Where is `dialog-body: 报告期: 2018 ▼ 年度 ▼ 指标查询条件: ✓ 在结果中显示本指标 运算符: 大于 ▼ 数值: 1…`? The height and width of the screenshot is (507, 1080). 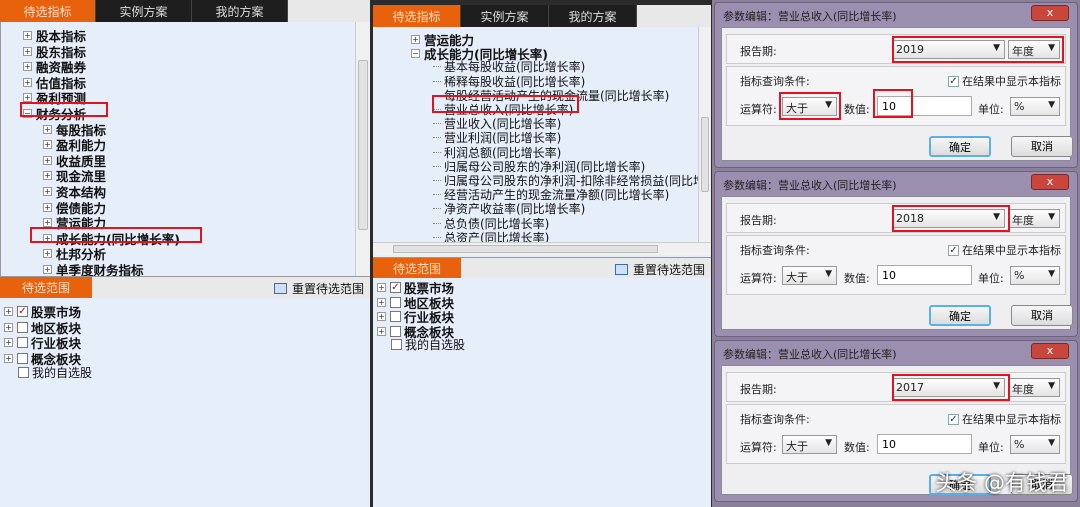
dialog-body: 报告期: 2018 ▼ 年度 ▼ 指标查询条件: ✓ 在结果中显示本指标 运算符: 大于 ▼ 数值: 1… is located at coordinates (897, 263).